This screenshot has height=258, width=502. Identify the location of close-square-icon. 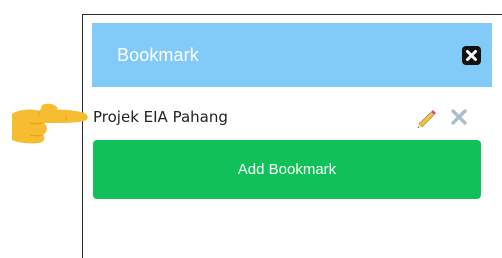
(471, 55).